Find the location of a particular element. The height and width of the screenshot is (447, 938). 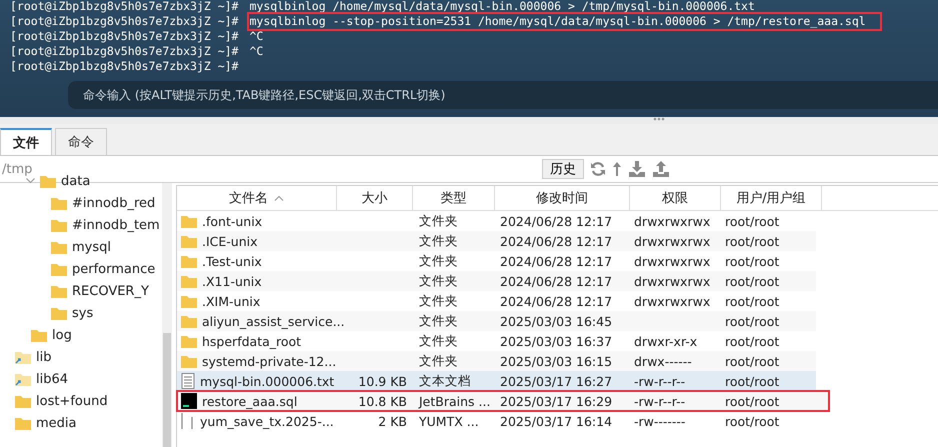

column-header: 文件名 is located at coordinates (257, 198).